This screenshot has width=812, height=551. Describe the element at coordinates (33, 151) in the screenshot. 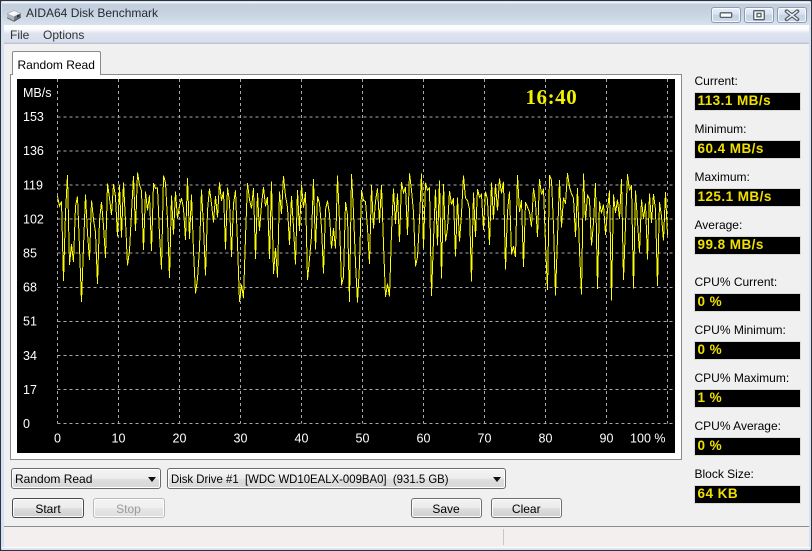

I see `svg-text: 136` at that location.